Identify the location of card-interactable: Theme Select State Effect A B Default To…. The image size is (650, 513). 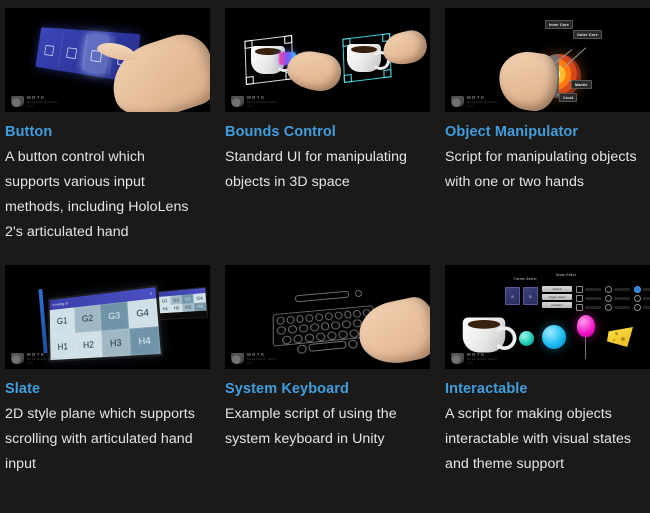
(547, 371).